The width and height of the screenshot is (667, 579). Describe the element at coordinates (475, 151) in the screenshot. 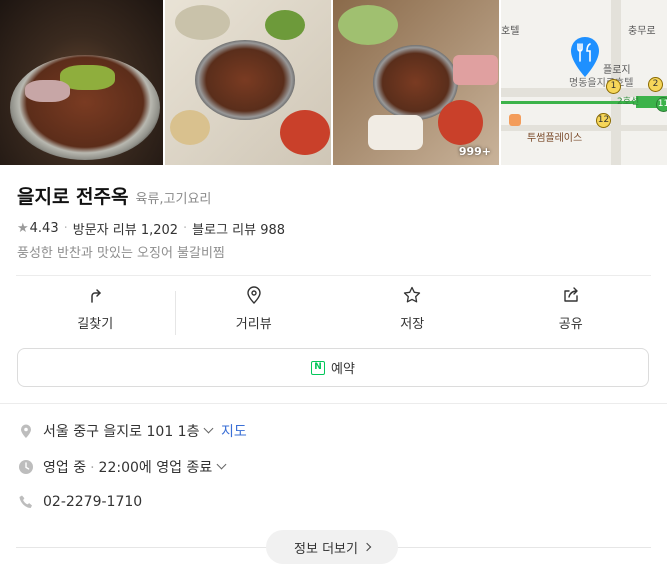

I see `photo-count-badge: 999+` at that location.